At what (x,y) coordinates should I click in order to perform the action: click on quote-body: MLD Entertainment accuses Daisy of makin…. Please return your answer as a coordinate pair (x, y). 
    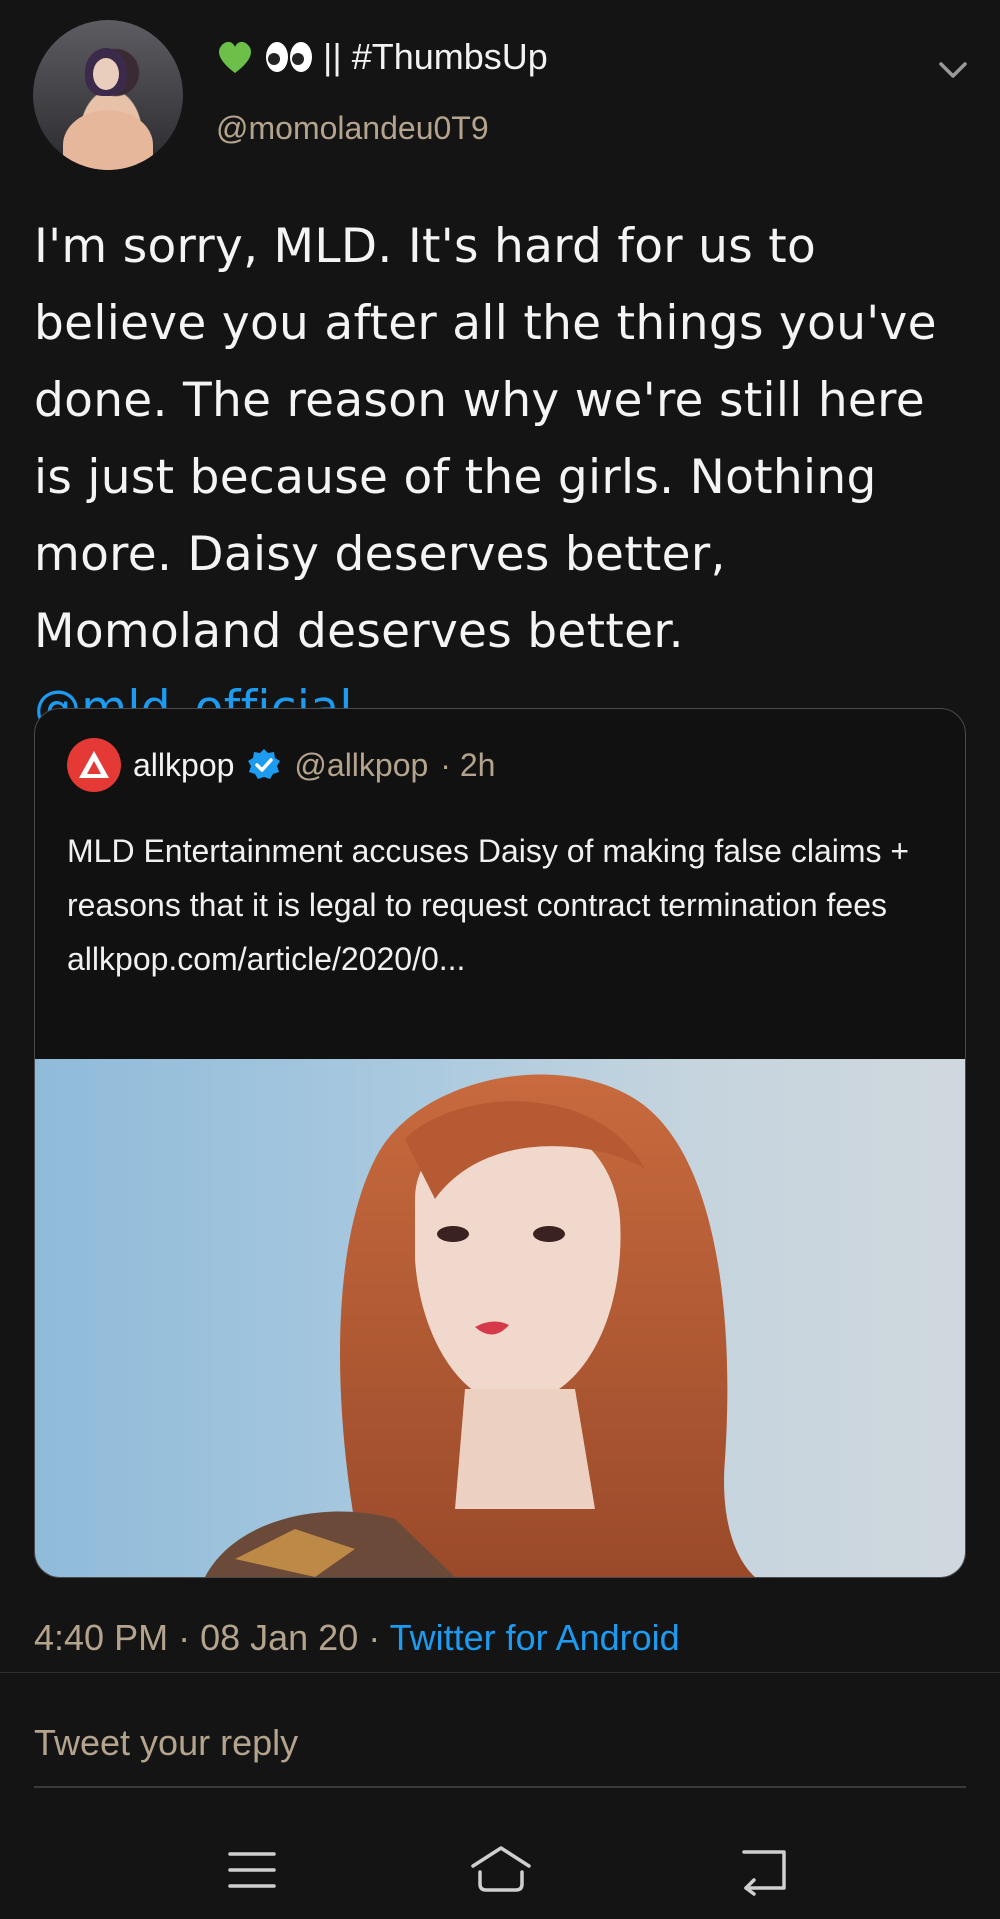
    Looking at the image, I should click on (502, 905).